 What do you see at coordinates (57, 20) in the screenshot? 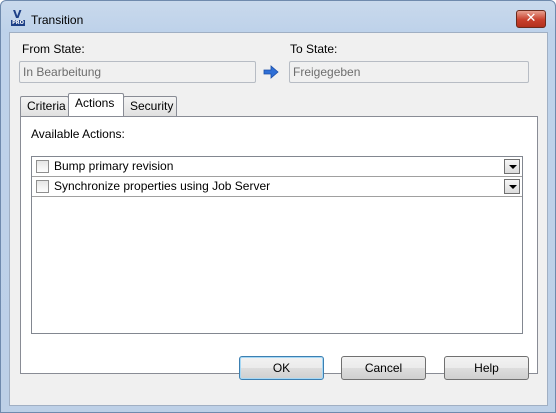
I see `window-title: Transition` at bounding box center [57, 20].